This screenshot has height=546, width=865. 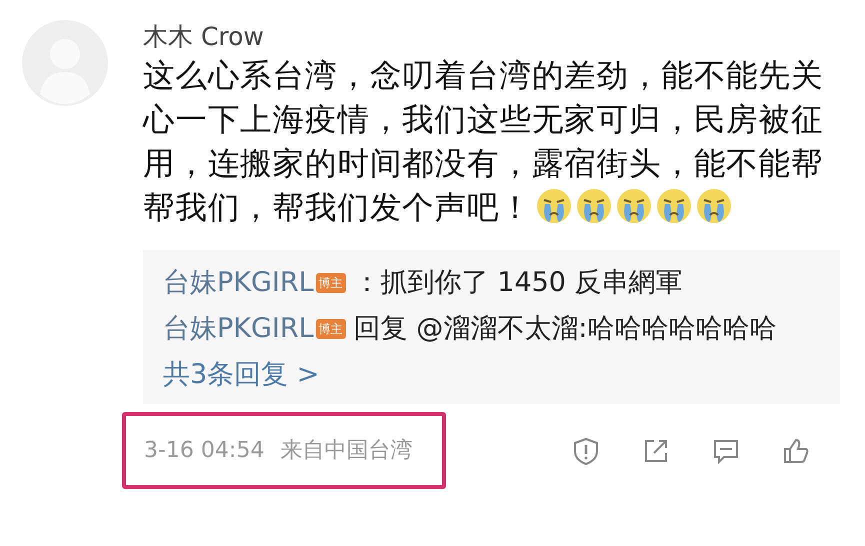 I want to click on comment-source: 来自中国台湾, so click(x=346, y=450).